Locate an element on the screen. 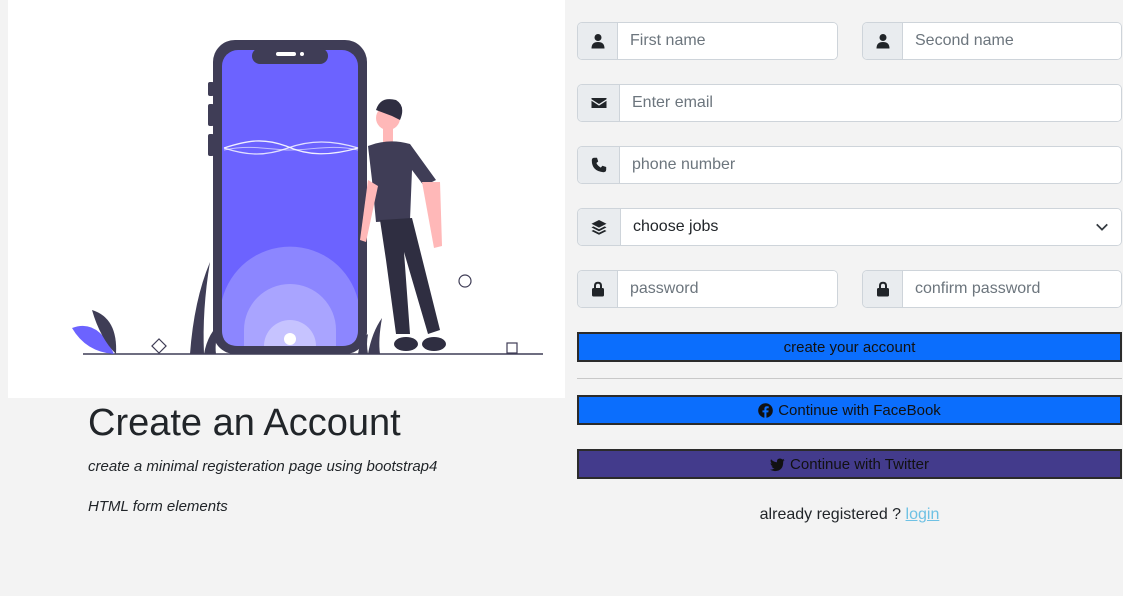 Image resolution: width=1123 pixels, height=596 pixels. phone-input is located at coordinates (870, 165).